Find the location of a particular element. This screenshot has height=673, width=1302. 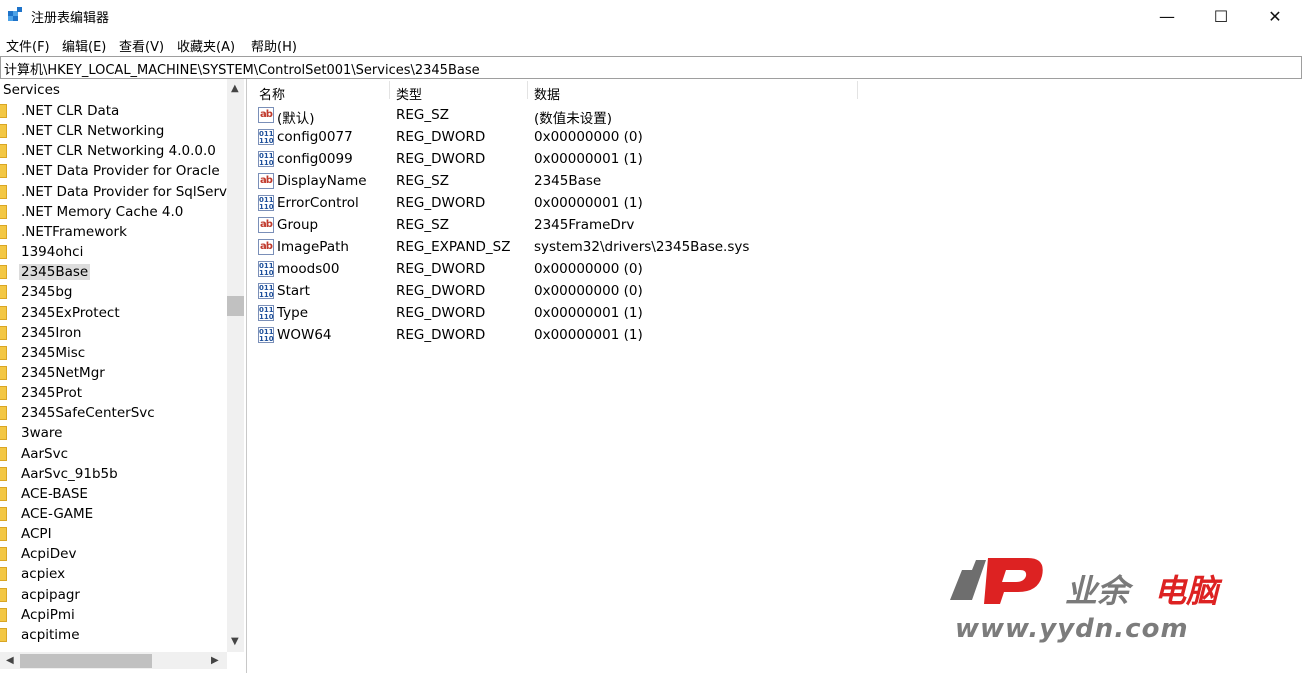

tree-item: 2345Base is located at coordinates (114, 272).